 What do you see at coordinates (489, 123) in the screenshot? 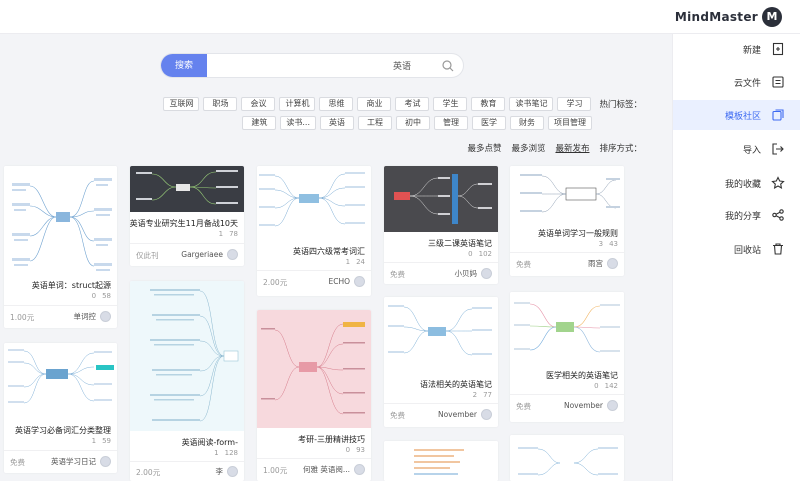
I see `hot-tag: 医学` at bounding box center [489, 123].